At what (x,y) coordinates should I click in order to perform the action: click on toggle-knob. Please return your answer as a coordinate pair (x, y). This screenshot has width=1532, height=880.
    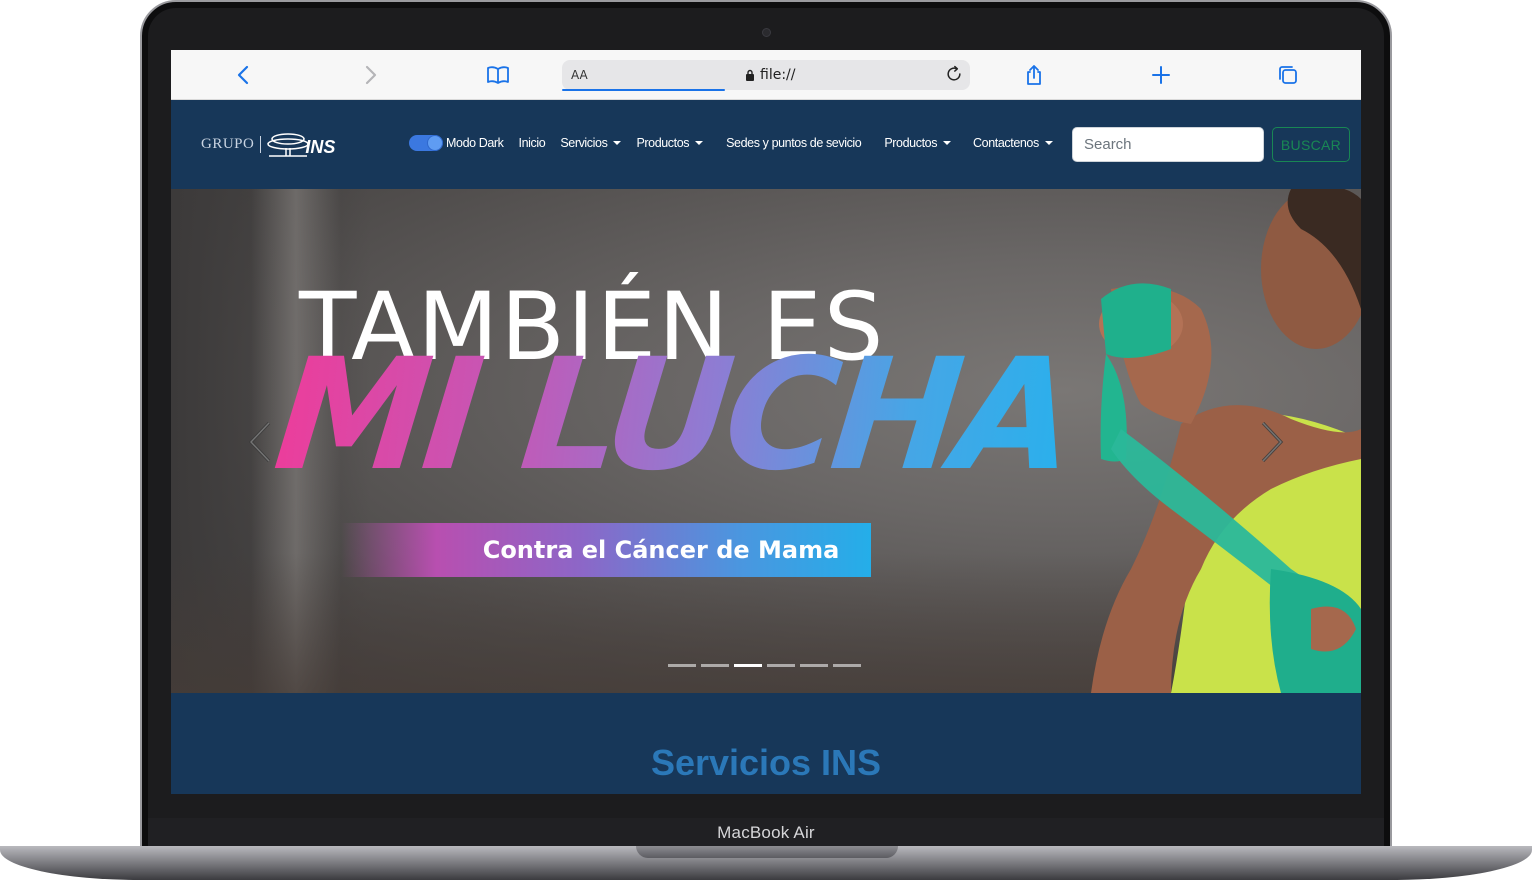
    Looking at the image, I should click on (435, 143).